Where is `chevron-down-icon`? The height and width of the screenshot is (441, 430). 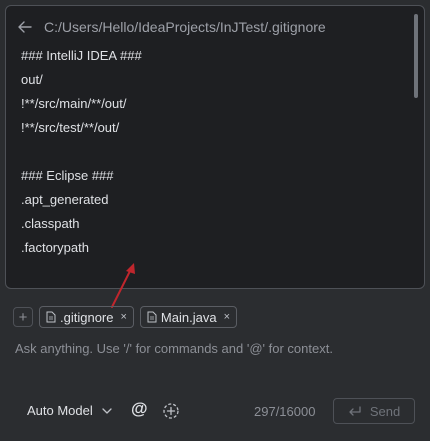 chevron-down-icon is located at coordinates (107, 410).